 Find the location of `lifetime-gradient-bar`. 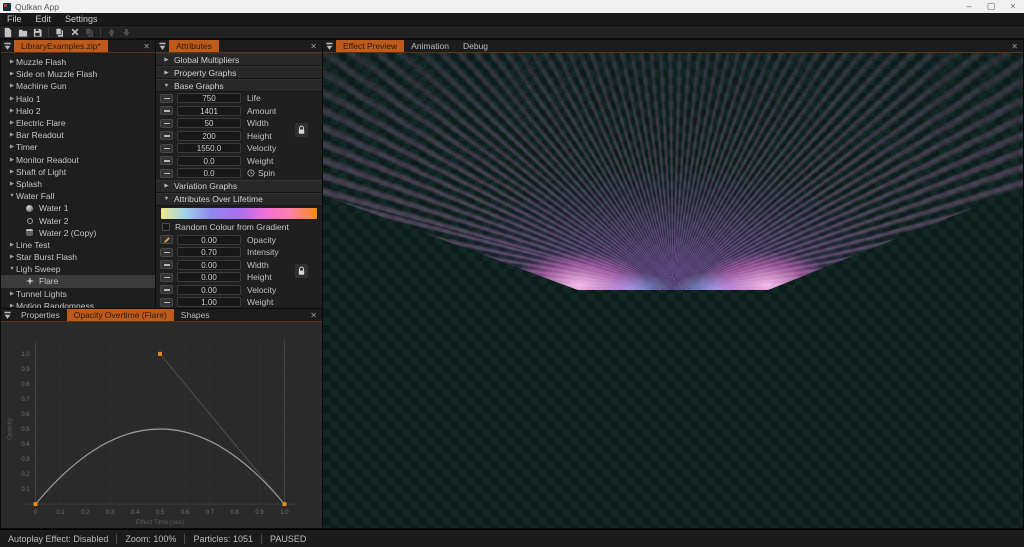

lifetime-gradient-bar is located at coordinates (239, 213).